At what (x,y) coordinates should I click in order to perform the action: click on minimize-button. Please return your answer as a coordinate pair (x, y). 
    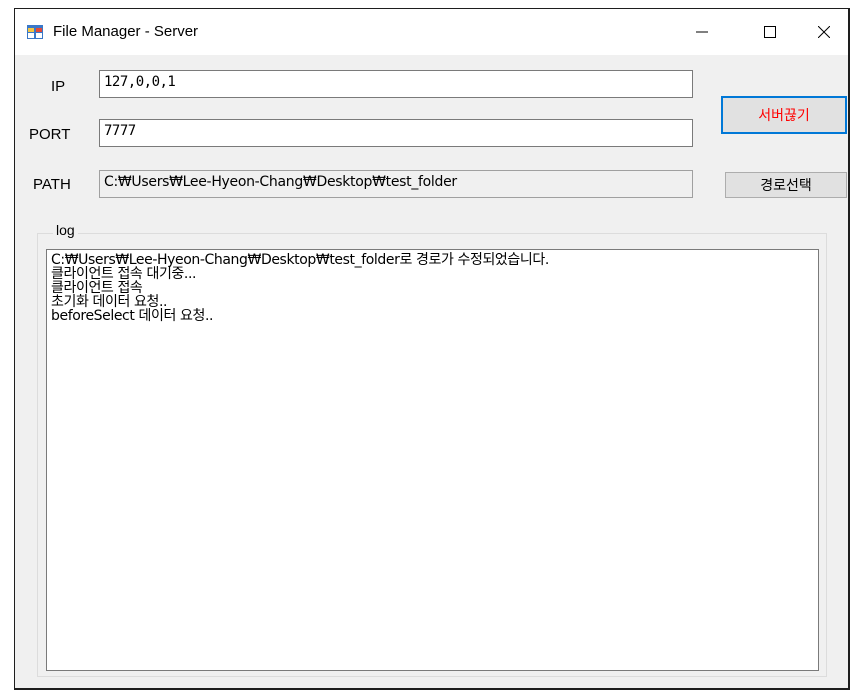
    Looking at the image, I should click on (702, 32).